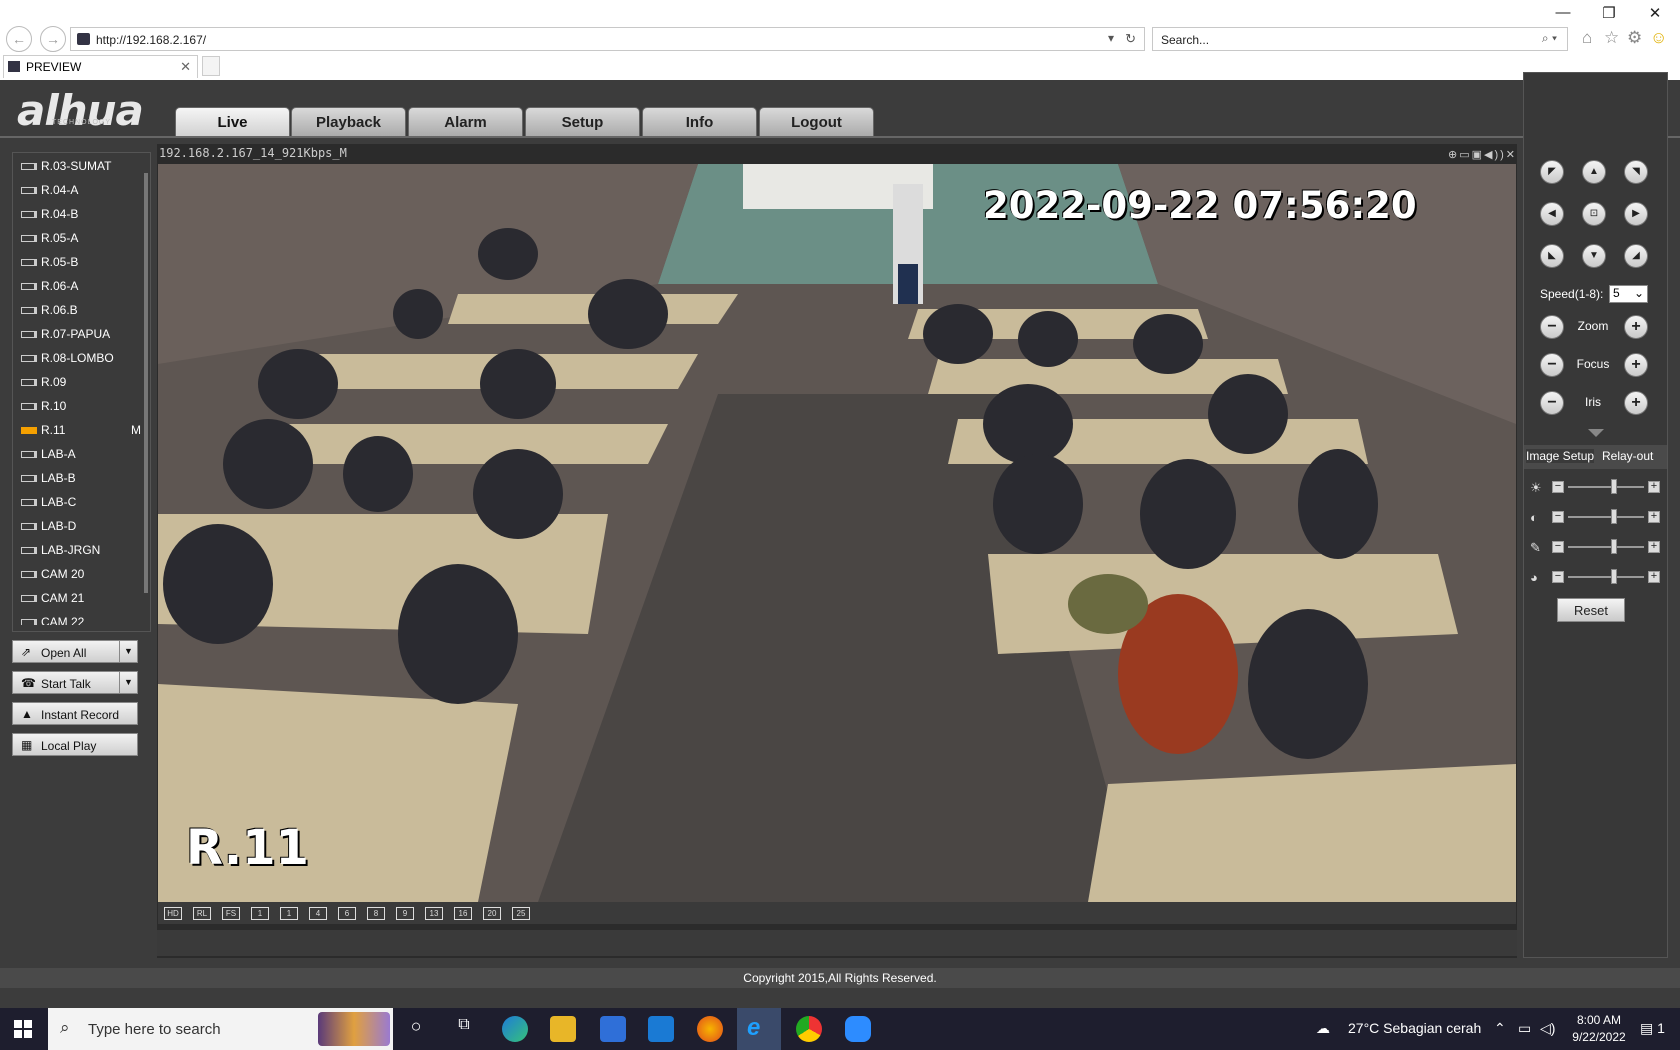  I want to click on ptz-up-left-button: ◤, so click(1552, 172).